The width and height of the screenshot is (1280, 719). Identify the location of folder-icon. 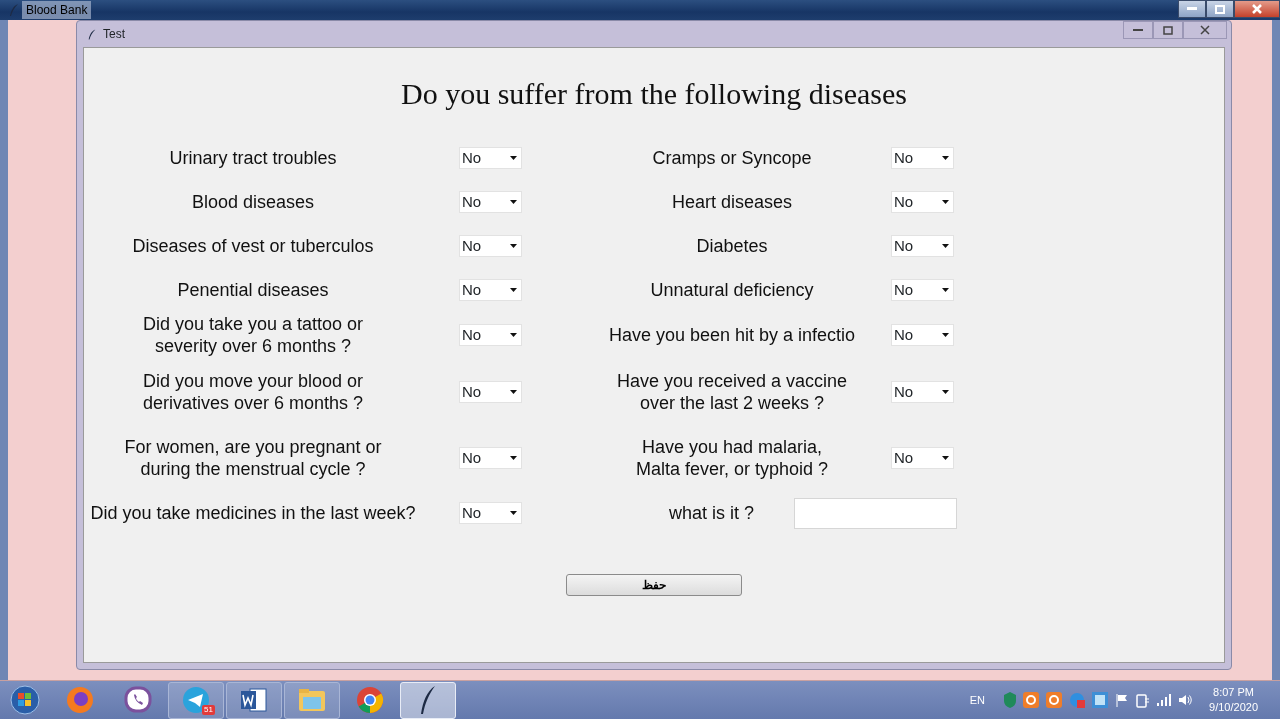
(312, 700).